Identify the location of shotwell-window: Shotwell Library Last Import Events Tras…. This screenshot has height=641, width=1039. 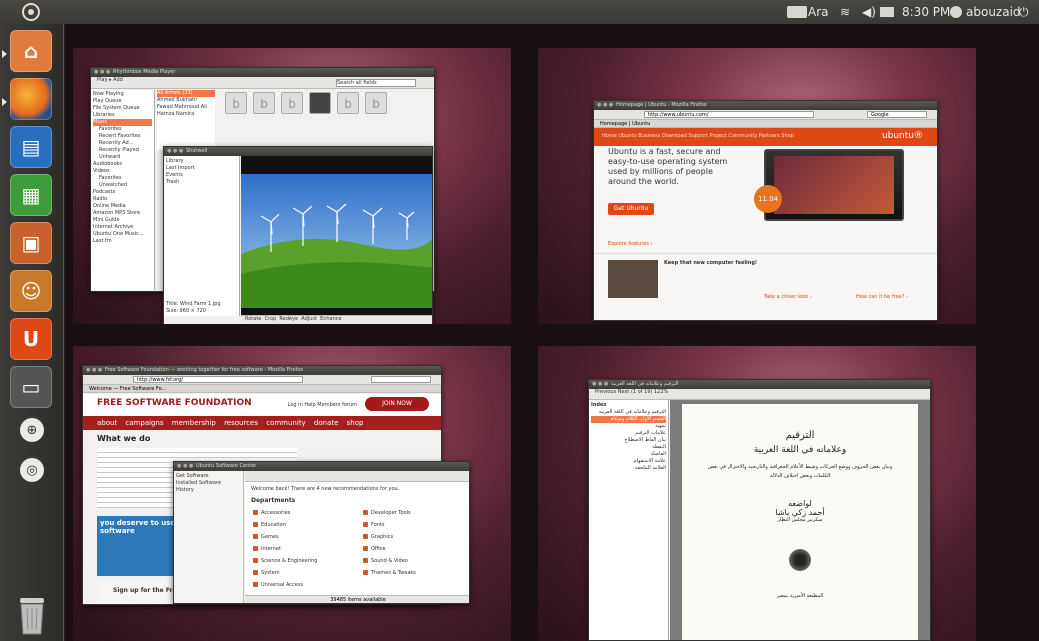
(298, 235).